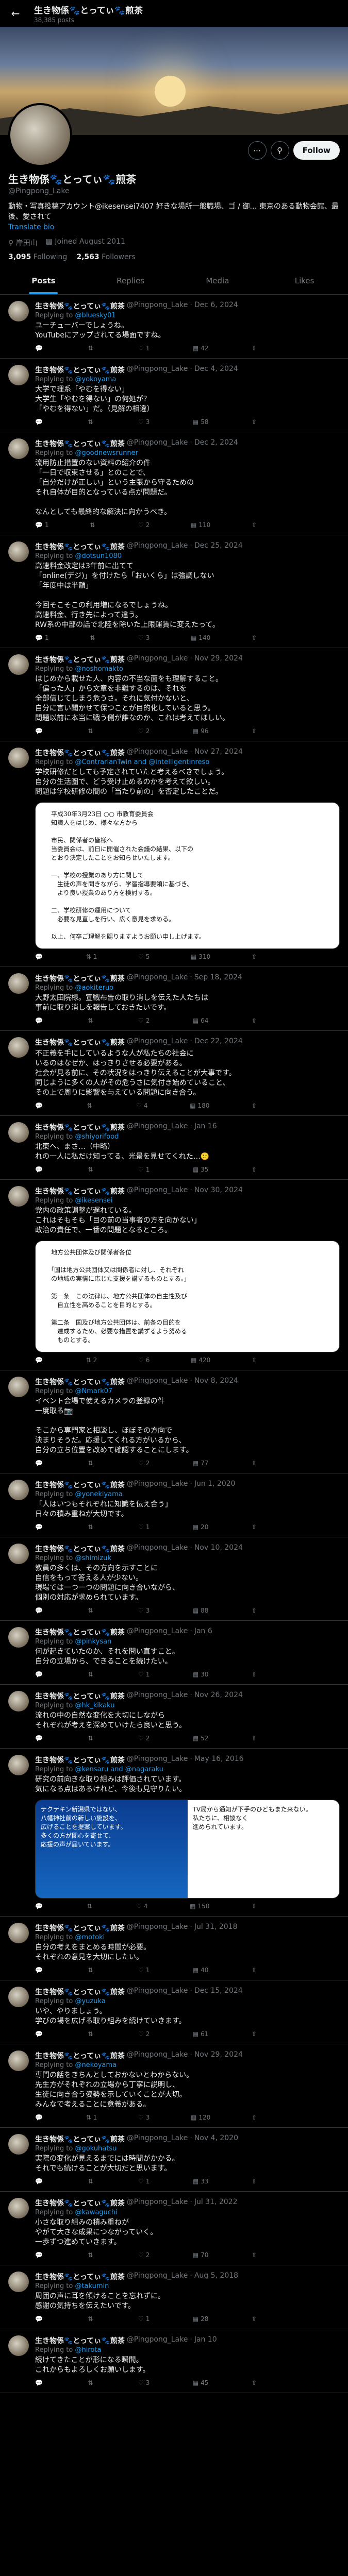 The height and width of the screenshot is (2576, 348). I want to click on avatar, so click(40, 135).